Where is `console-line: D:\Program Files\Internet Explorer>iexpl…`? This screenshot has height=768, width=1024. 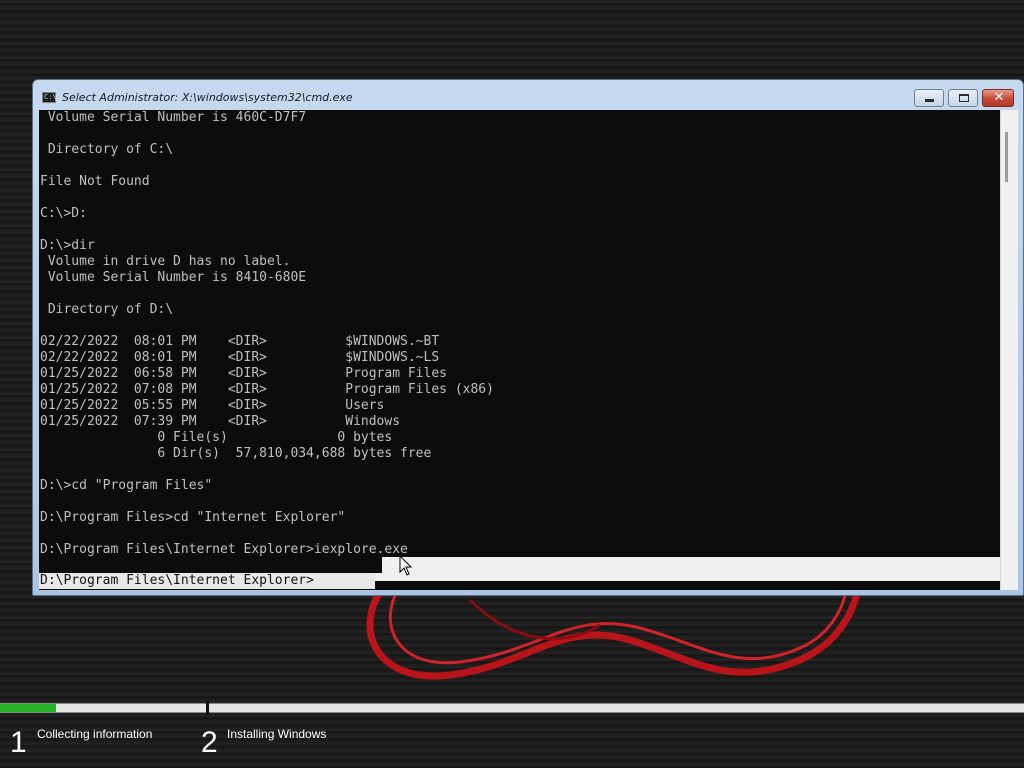
console-line: D:\Program Files\Internet Explorer>iexpl… is located at coordinates (224, 549).